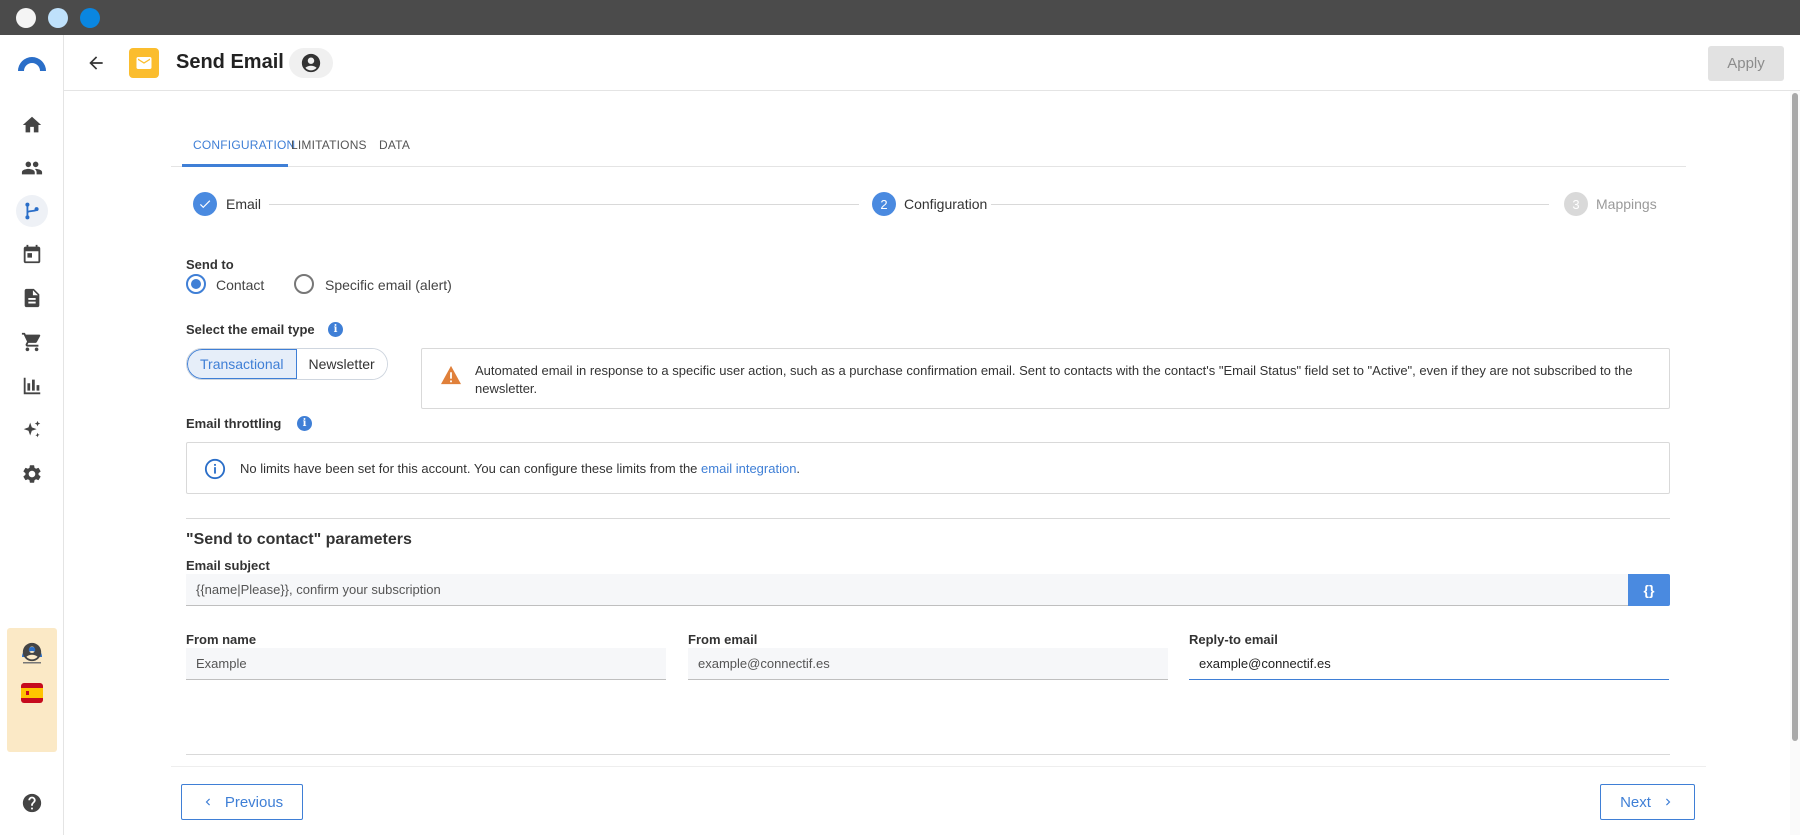  Describe the element at coordinates (1429, 664) in the screenshot. I see `reply-to-email-input: example@connectif.es` at that location.